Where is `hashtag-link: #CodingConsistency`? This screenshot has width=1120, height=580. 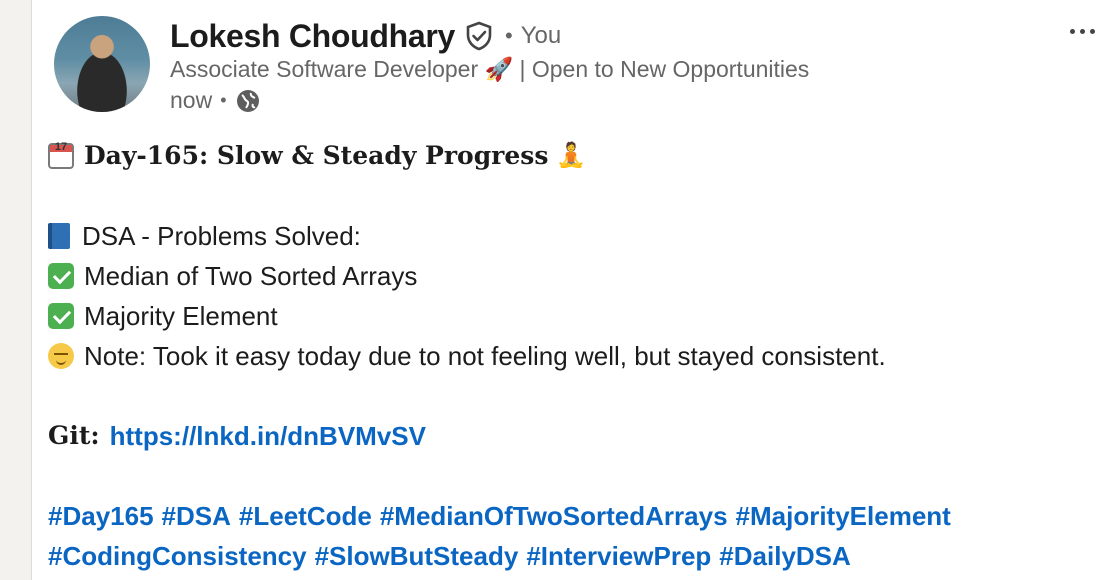 hashtag-link: #CodingConsistency is located at coordinates (177, 556).